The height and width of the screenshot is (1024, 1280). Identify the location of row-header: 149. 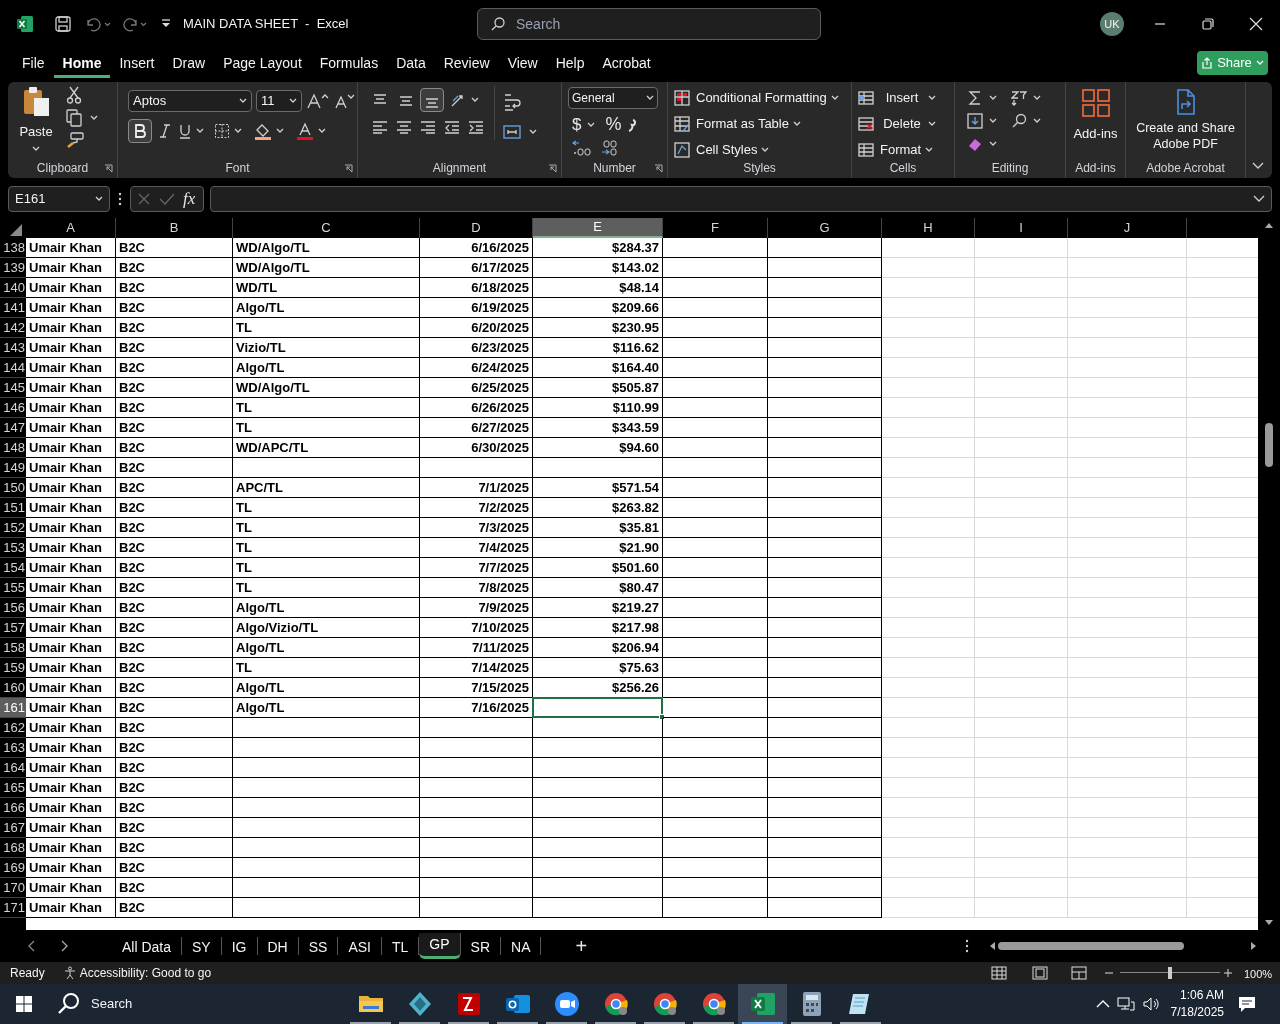
(13, 468).